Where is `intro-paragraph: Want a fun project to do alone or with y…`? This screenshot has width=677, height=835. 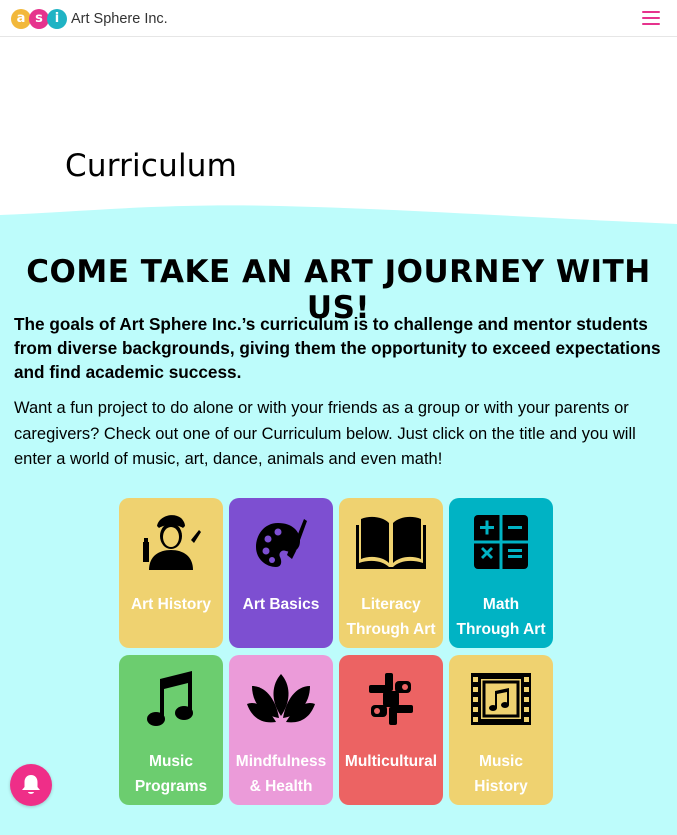
intro-paragraph: Want a fun project to do alone or with y… is located at coordinates (325, 433).